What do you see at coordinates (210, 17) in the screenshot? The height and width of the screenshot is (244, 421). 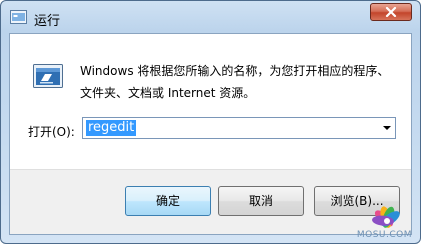 I see `title-bar: 运行` at bounding box center [210, 17].